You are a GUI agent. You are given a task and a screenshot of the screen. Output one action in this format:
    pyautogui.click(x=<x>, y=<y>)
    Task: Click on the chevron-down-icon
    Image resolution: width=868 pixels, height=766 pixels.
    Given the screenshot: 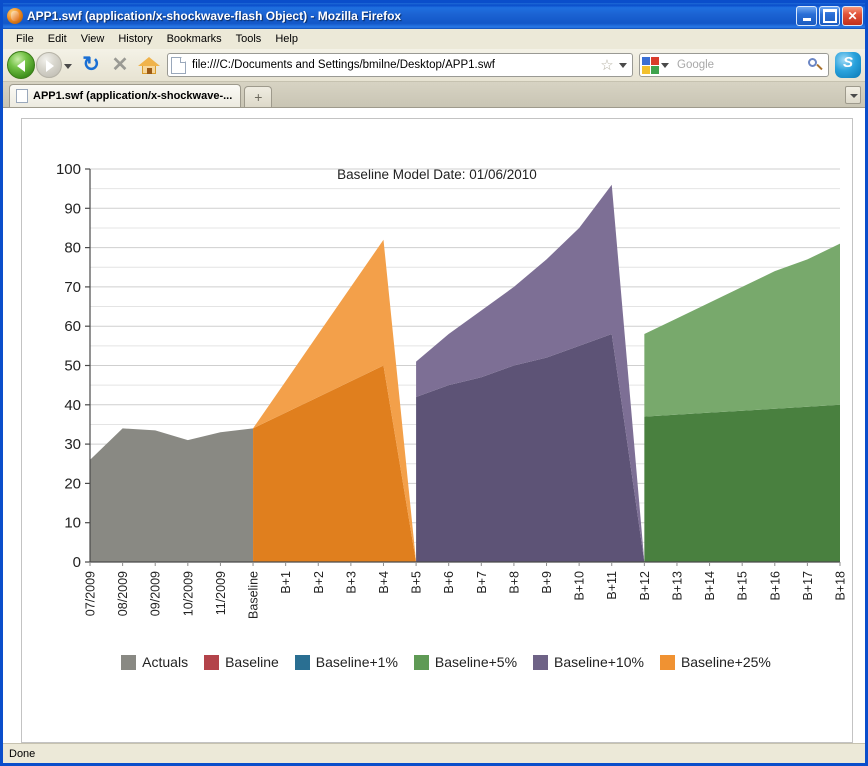 What is the action you would take?
    pyautogui.click(x=68, y=65)
    